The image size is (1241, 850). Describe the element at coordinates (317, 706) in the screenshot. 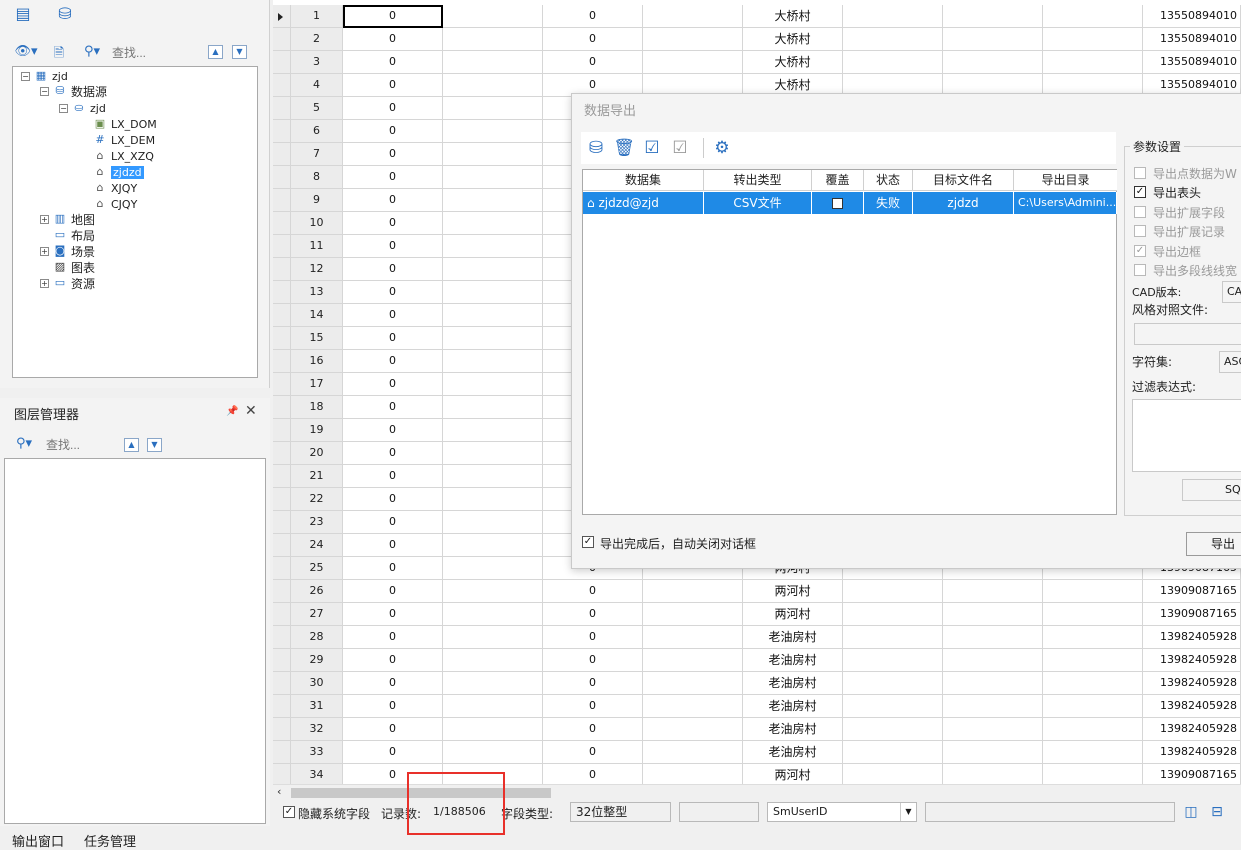

I see `row-number: 31` at that location.